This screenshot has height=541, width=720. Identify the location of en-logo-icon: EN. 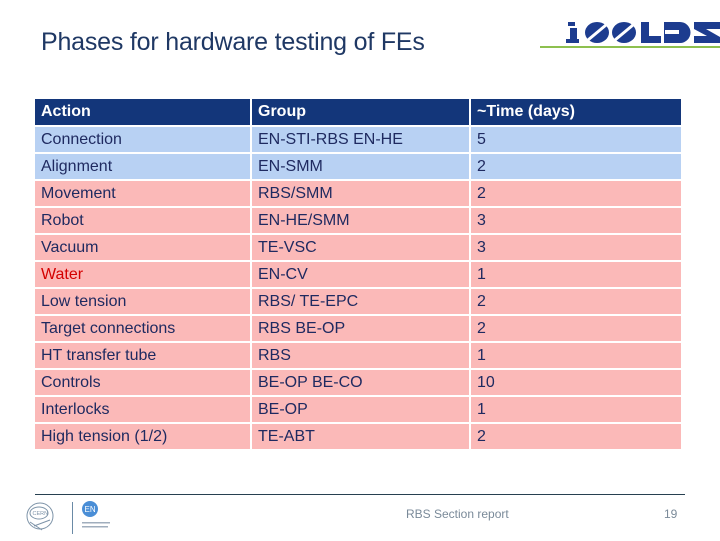
(96, 514).